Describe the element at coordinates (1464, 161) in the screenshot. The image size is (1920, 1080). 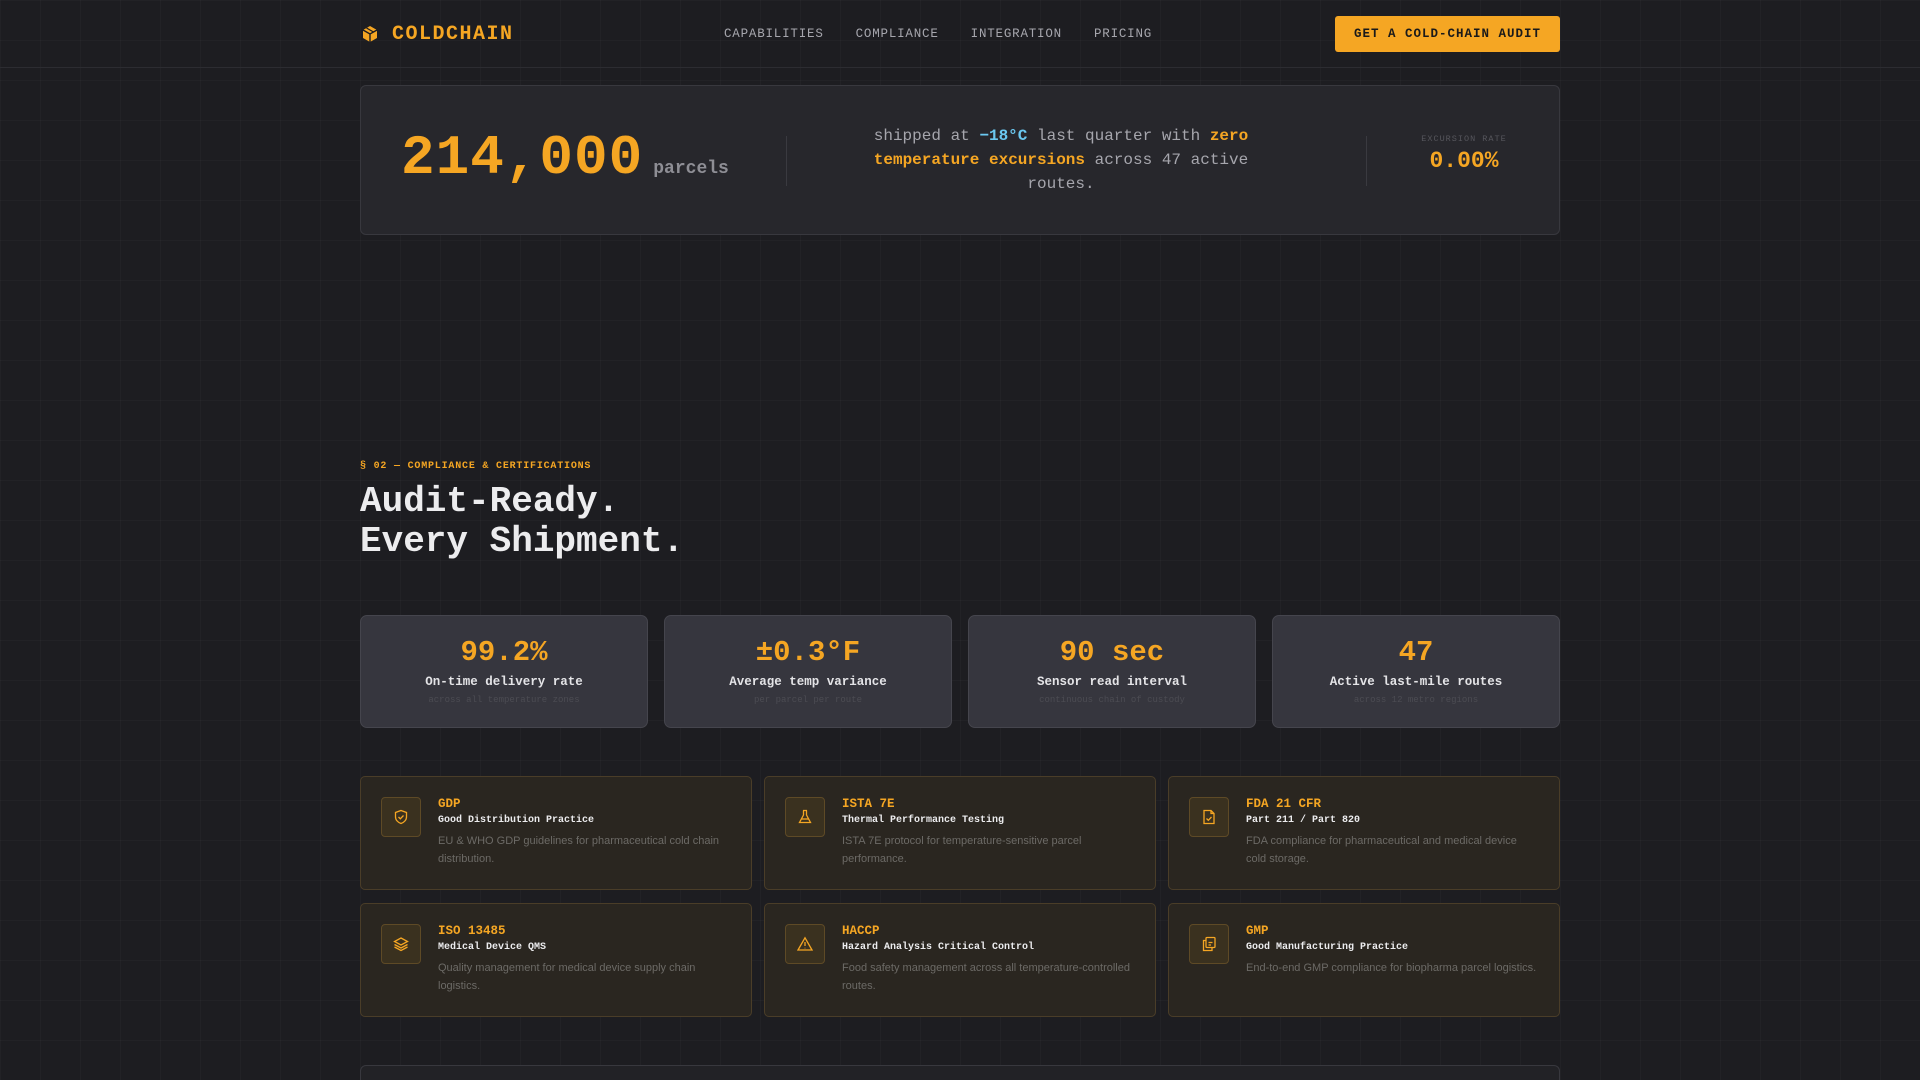
I see `excursion-rate-value: 0.00%` at that location.